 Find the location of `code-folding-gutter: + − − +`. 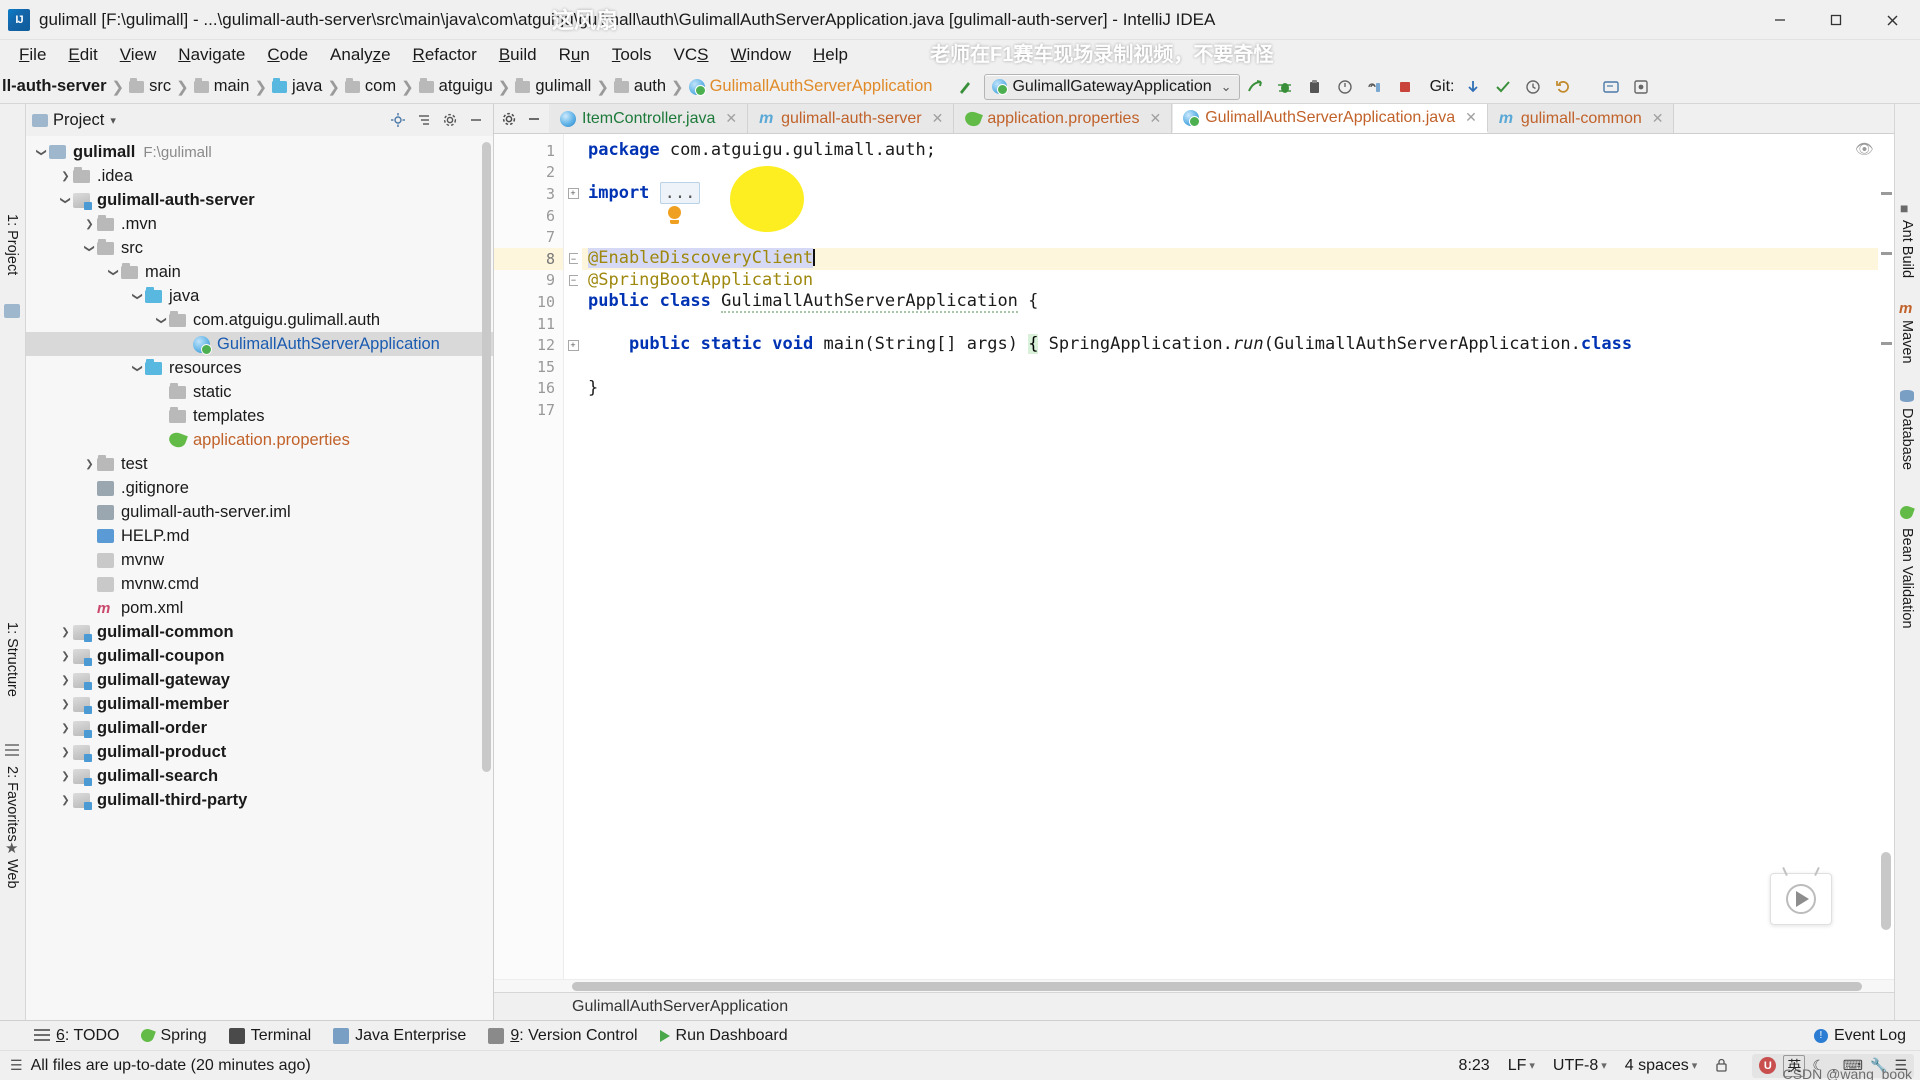

code-folding-gutter: + − − + is located at coordinates (573, 556).